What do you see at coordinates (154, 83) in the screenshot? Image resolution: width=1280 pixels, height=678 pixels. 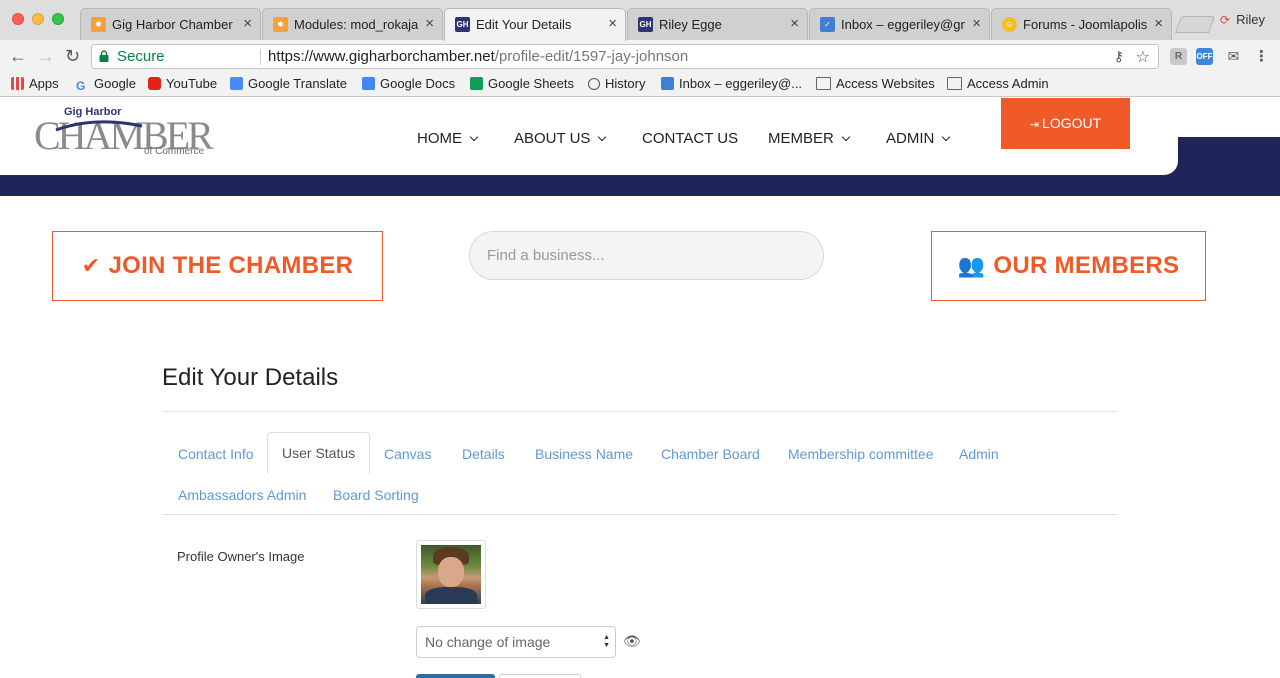 I see `youtube-icon` at bounding box center [154, 83].